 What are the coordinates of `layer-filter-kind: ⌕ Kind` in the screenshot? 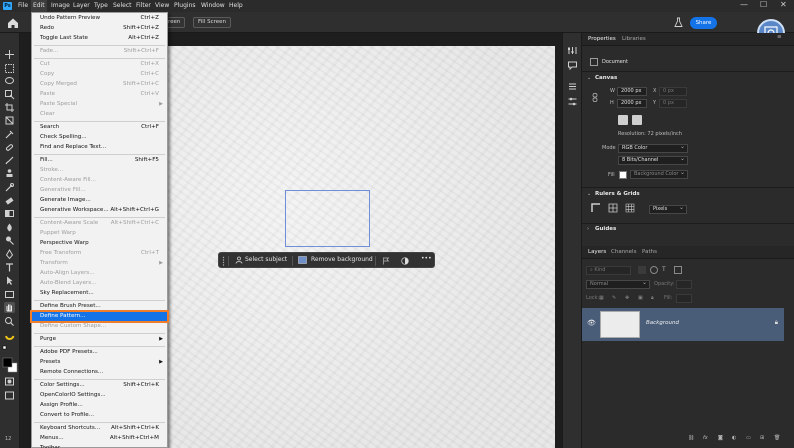 It's located at (608, 270).